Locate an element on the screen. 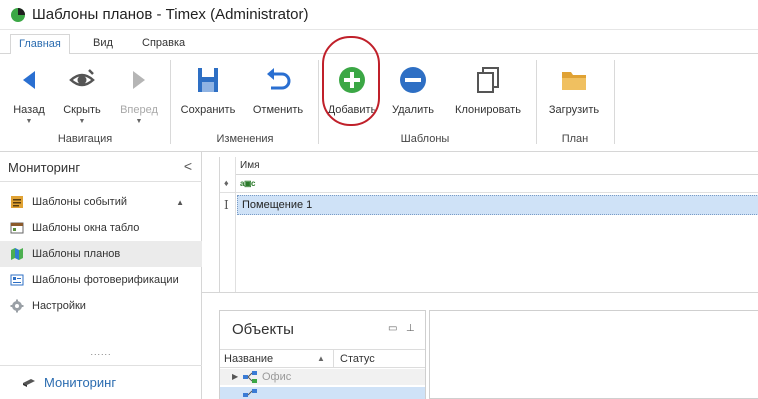 The width and height of the screenshot is (758, 399). hide-dropdown-caret: ▼ is located at coordinates (82, 121).